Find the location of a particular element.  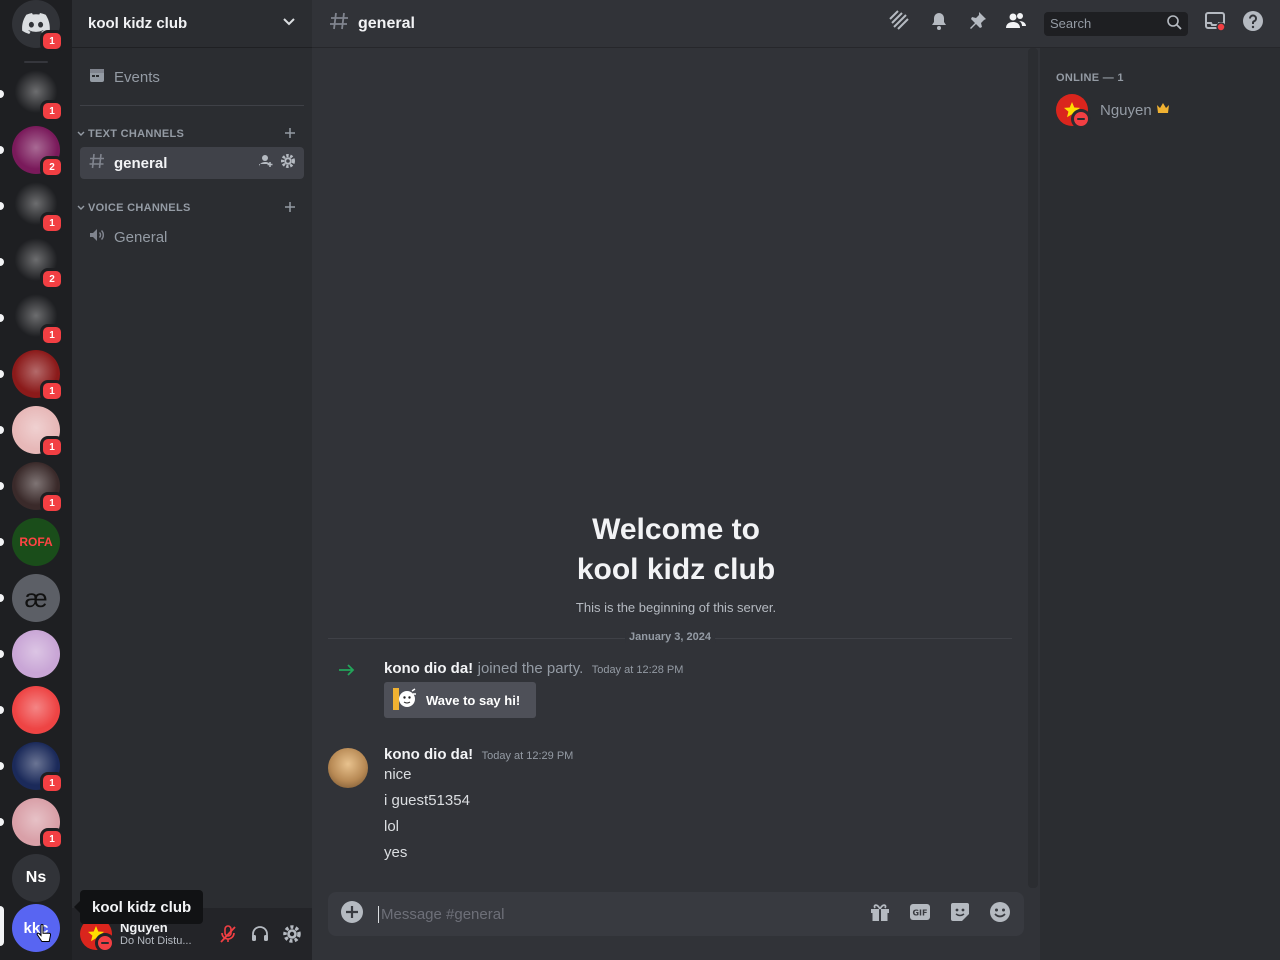

search-input: Search is located at coordinates (1116, 23).